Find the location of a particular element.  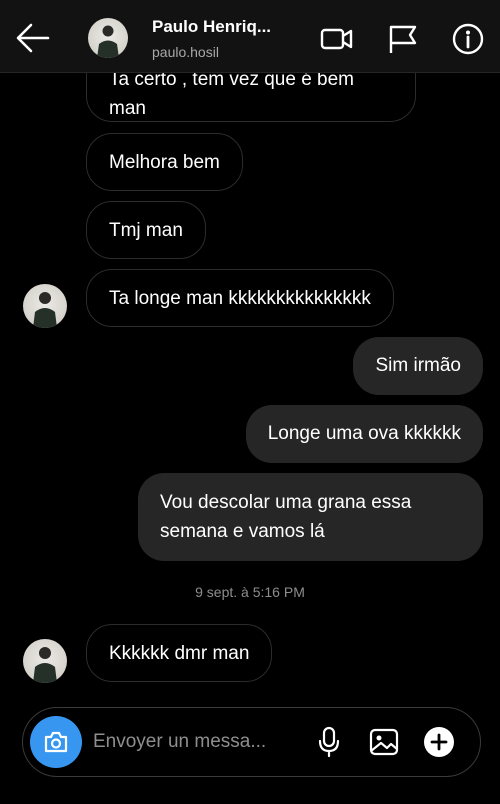

voice-message-button is located at coordinates (329, 742).